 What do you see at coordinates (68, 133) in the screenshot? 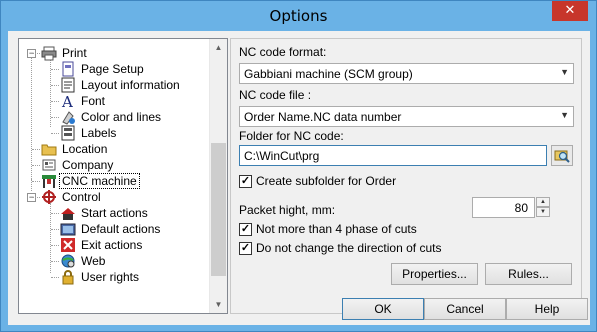
I see `labels-icon` at bounding box center [68, 133].